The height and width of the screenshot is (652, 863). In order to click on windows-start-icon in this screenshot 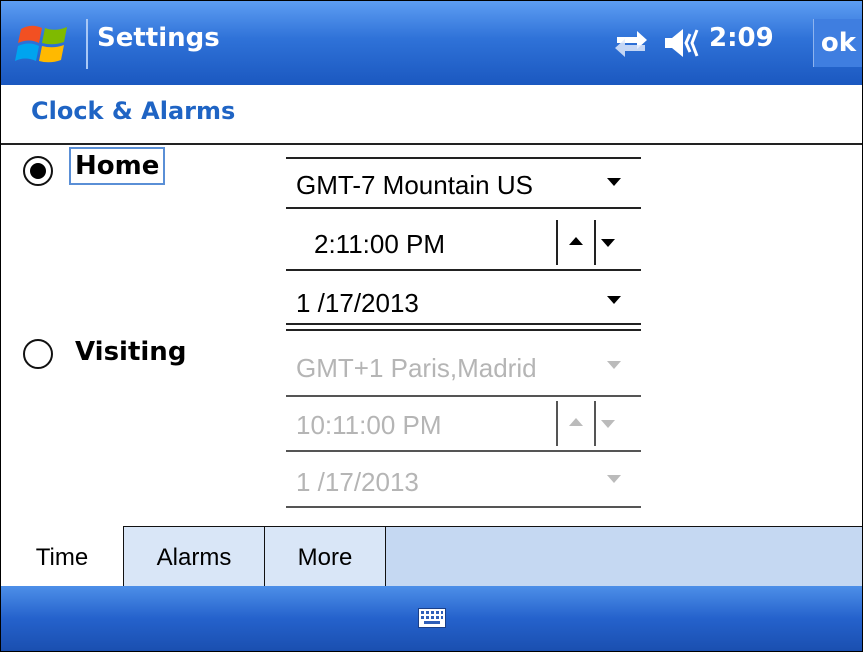, I will do `click(45, 43)`.